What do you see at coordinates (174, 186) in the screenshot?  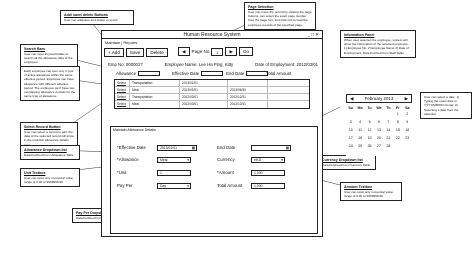 I see `pay-per-dropdown: Day ▾` at bounding box center [174, 186].